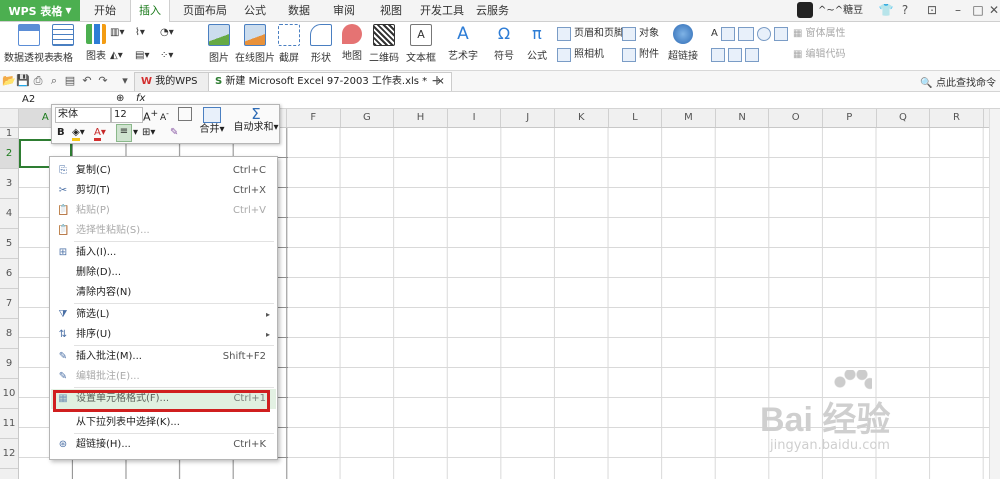 Image resolution: width=1000 pixels, height=479 pixels. What do you see at coordinates (819, 34) in the screenshot?
I see `control-properties-button: ▦ 窗体属性` at bounding box center [819, 34].